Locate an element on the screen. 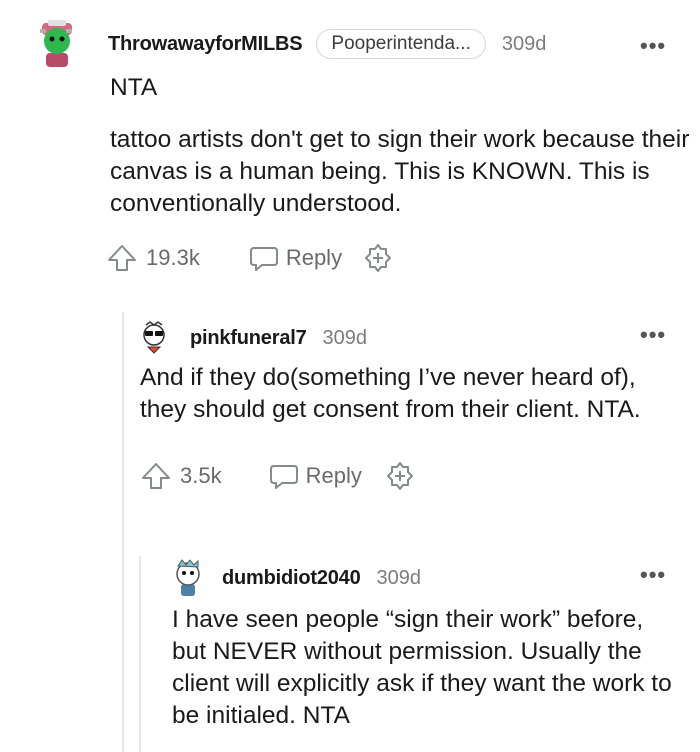  upvote-button: 19.3k is located at coordinates (153, 258).